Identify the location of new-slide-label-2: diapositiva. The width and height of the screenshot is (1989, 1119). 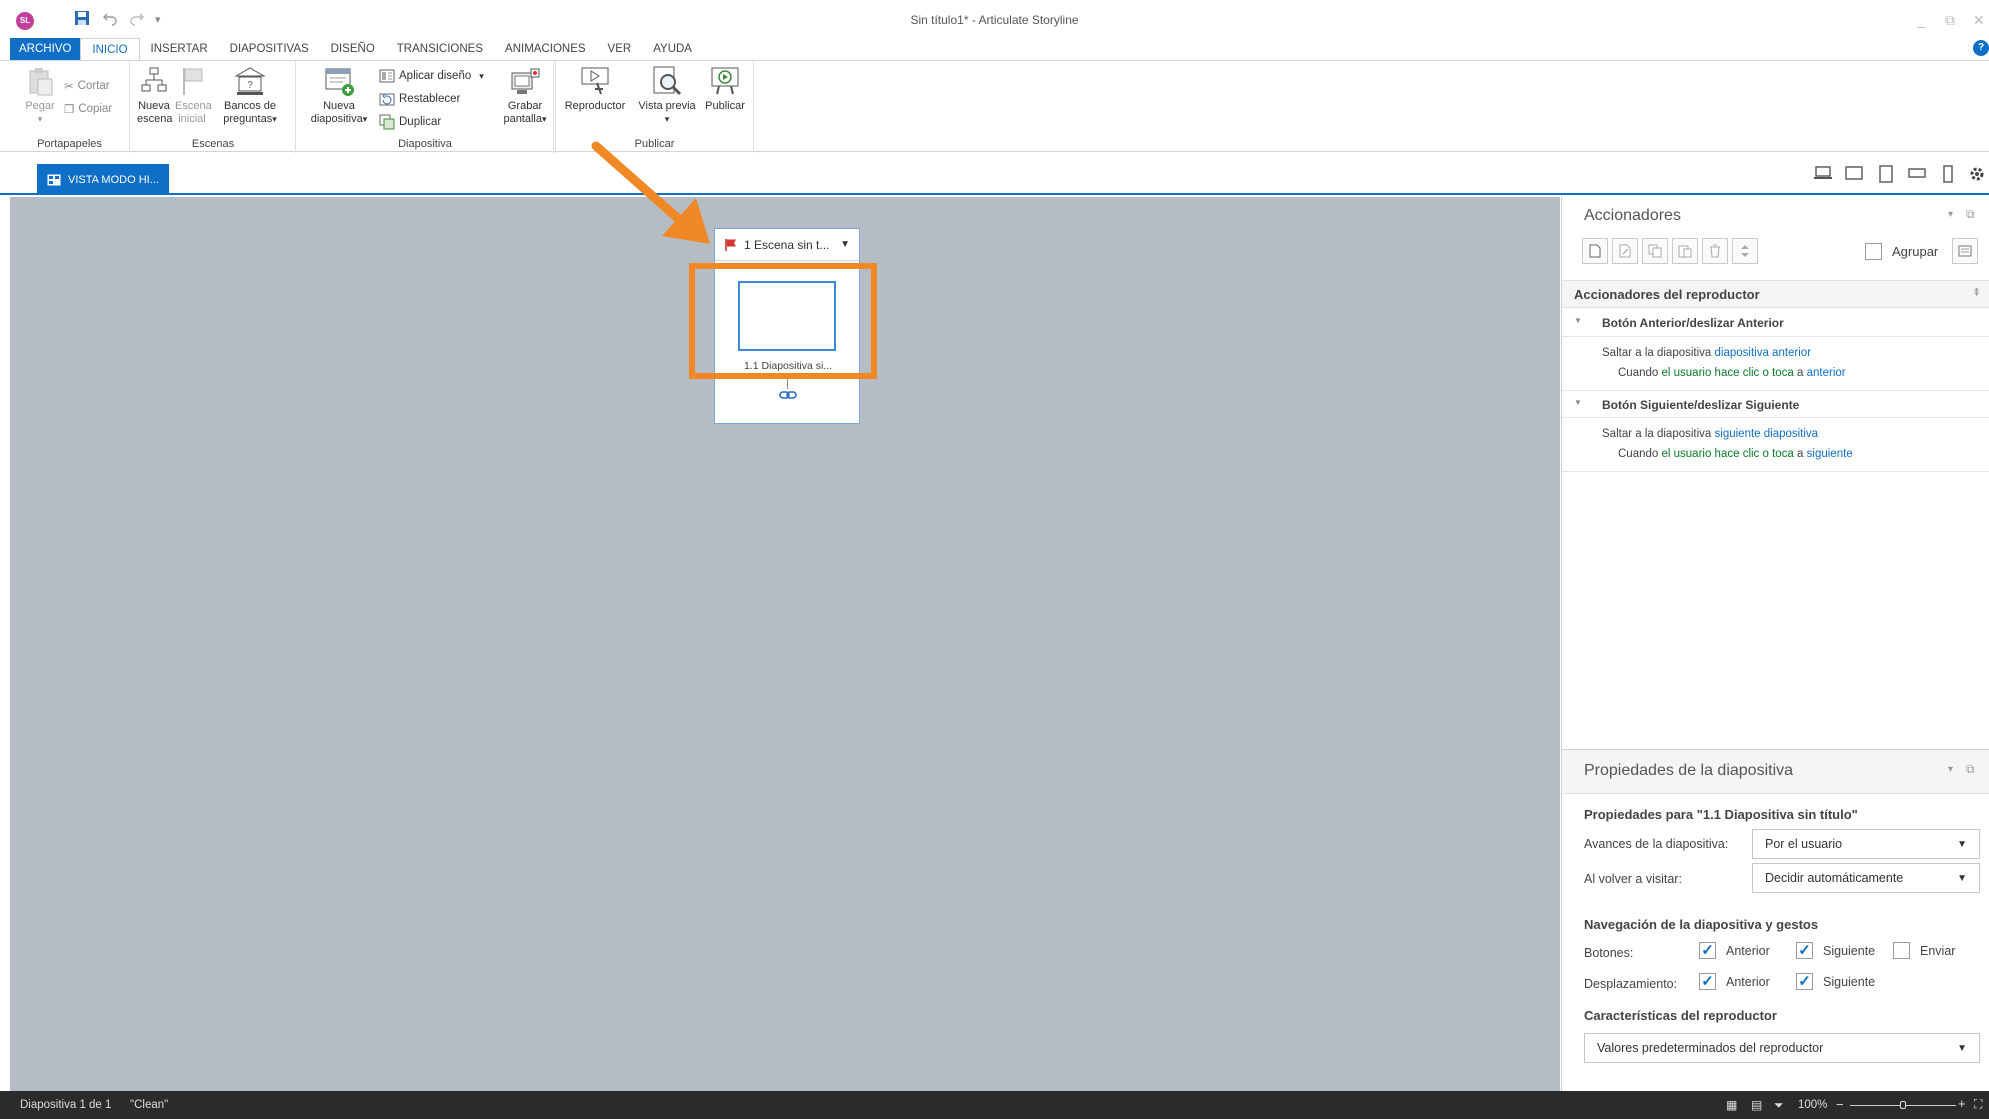
(336, 119).